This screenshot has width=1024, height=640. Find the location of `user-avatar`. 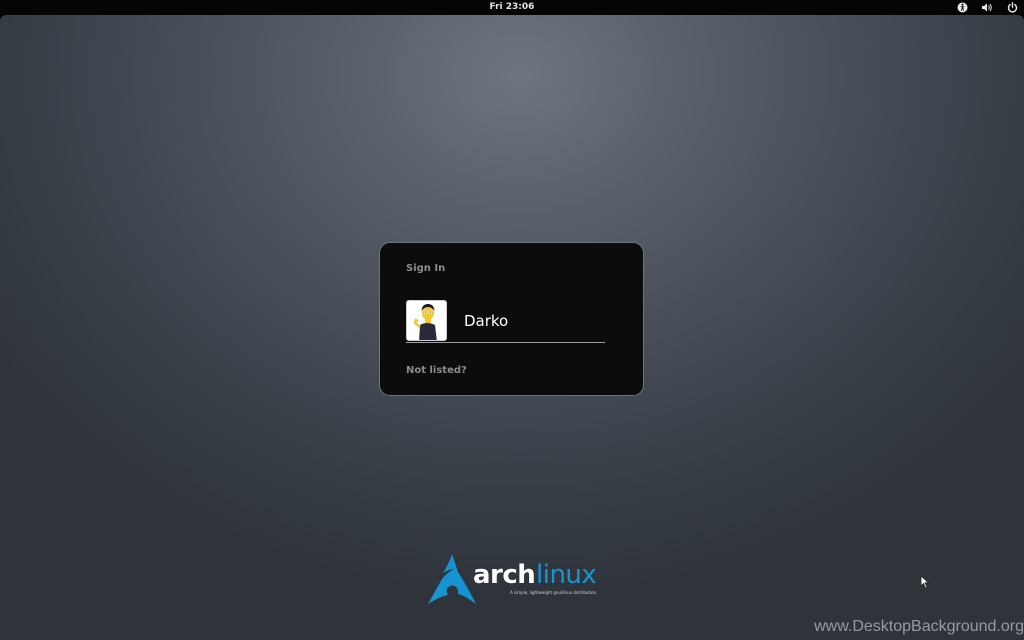

user-avatar is located at coordinates (426, 320).